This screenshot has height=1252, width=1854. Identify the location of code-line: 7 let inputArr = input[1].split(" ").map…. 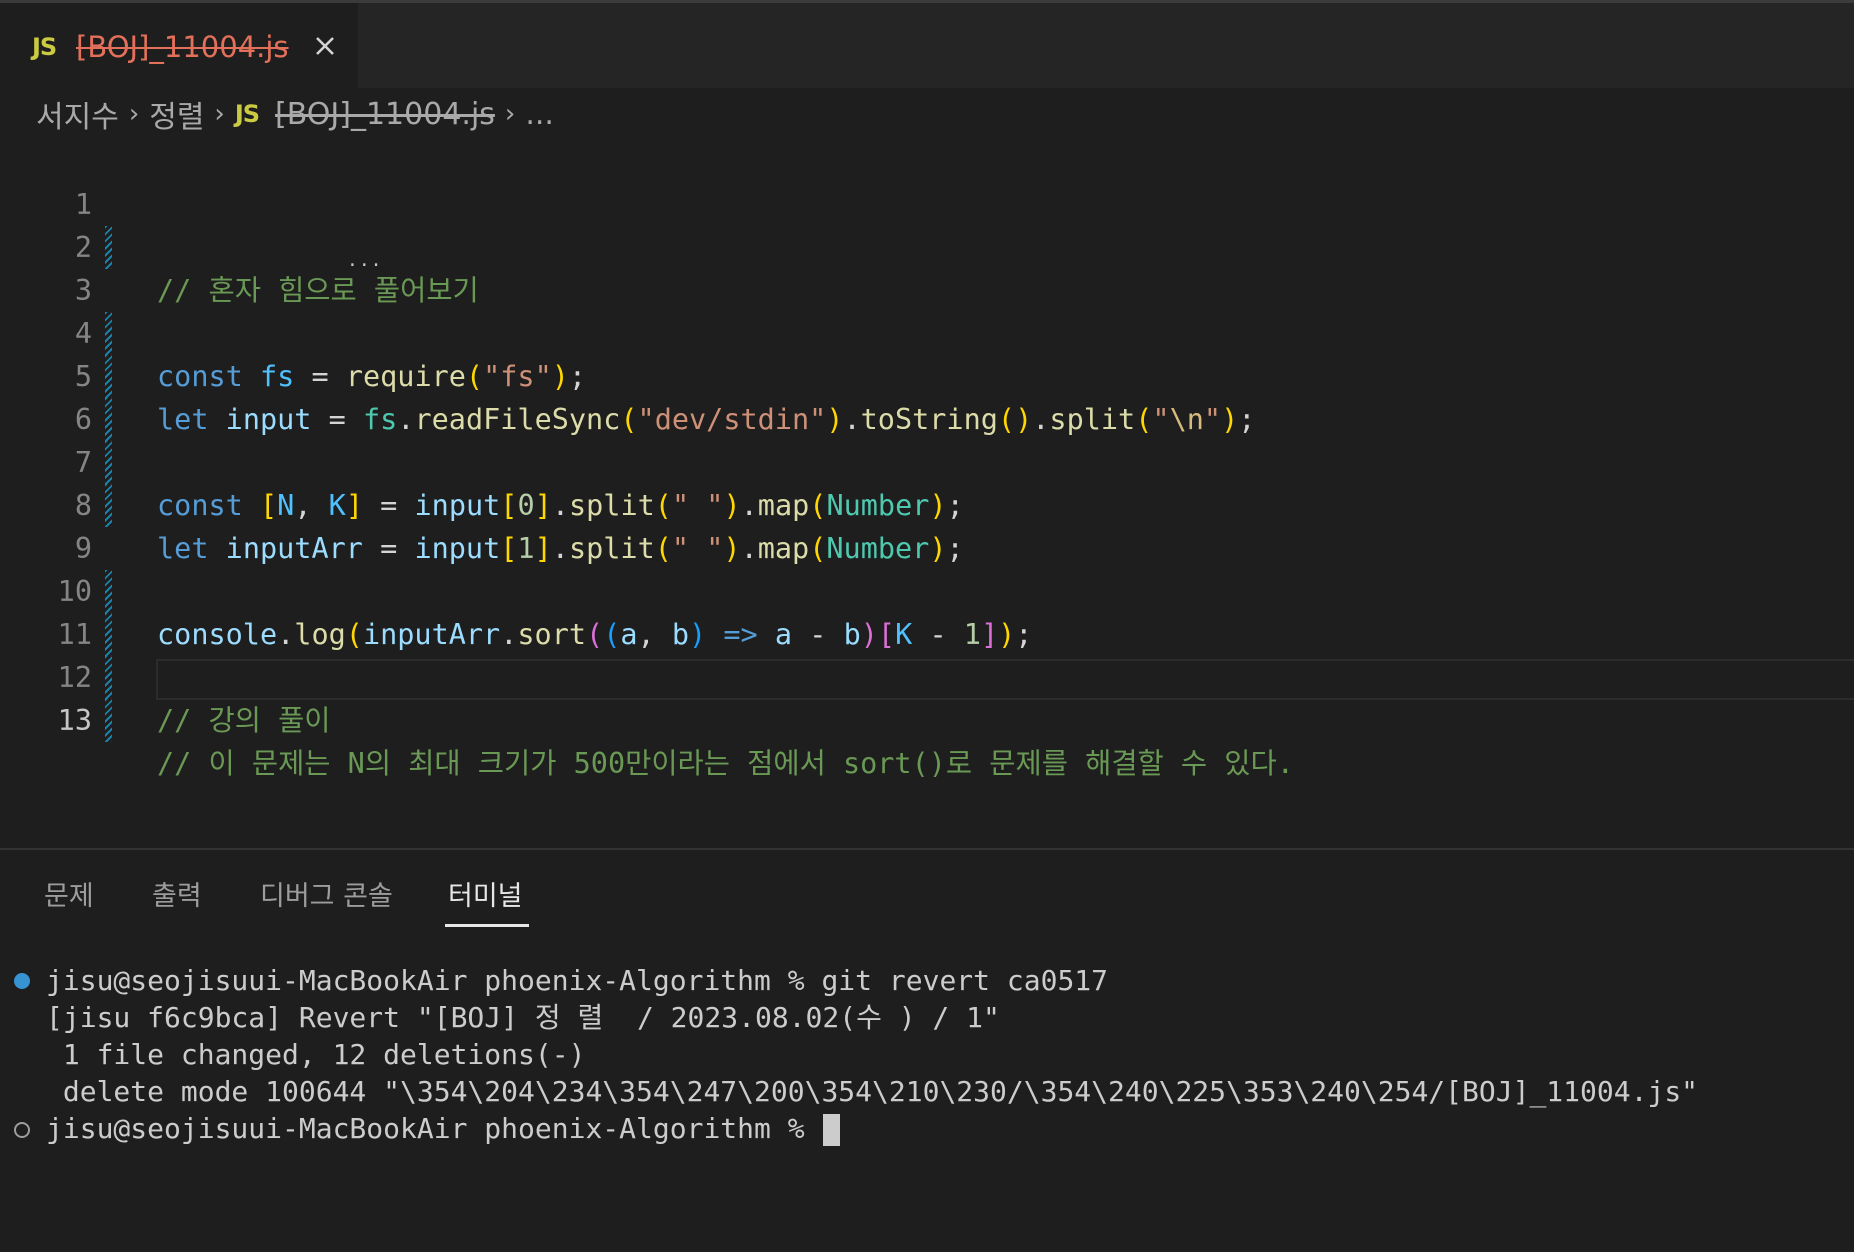
(927, 481).